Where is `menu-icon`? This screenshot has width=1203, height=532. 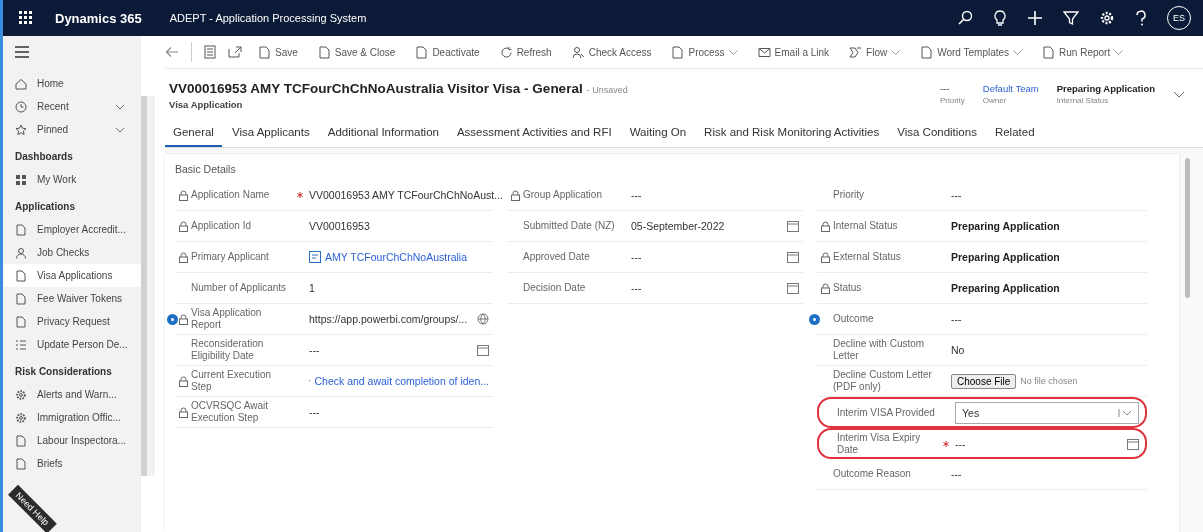
menu-icon is located at coordinates (22, 52).